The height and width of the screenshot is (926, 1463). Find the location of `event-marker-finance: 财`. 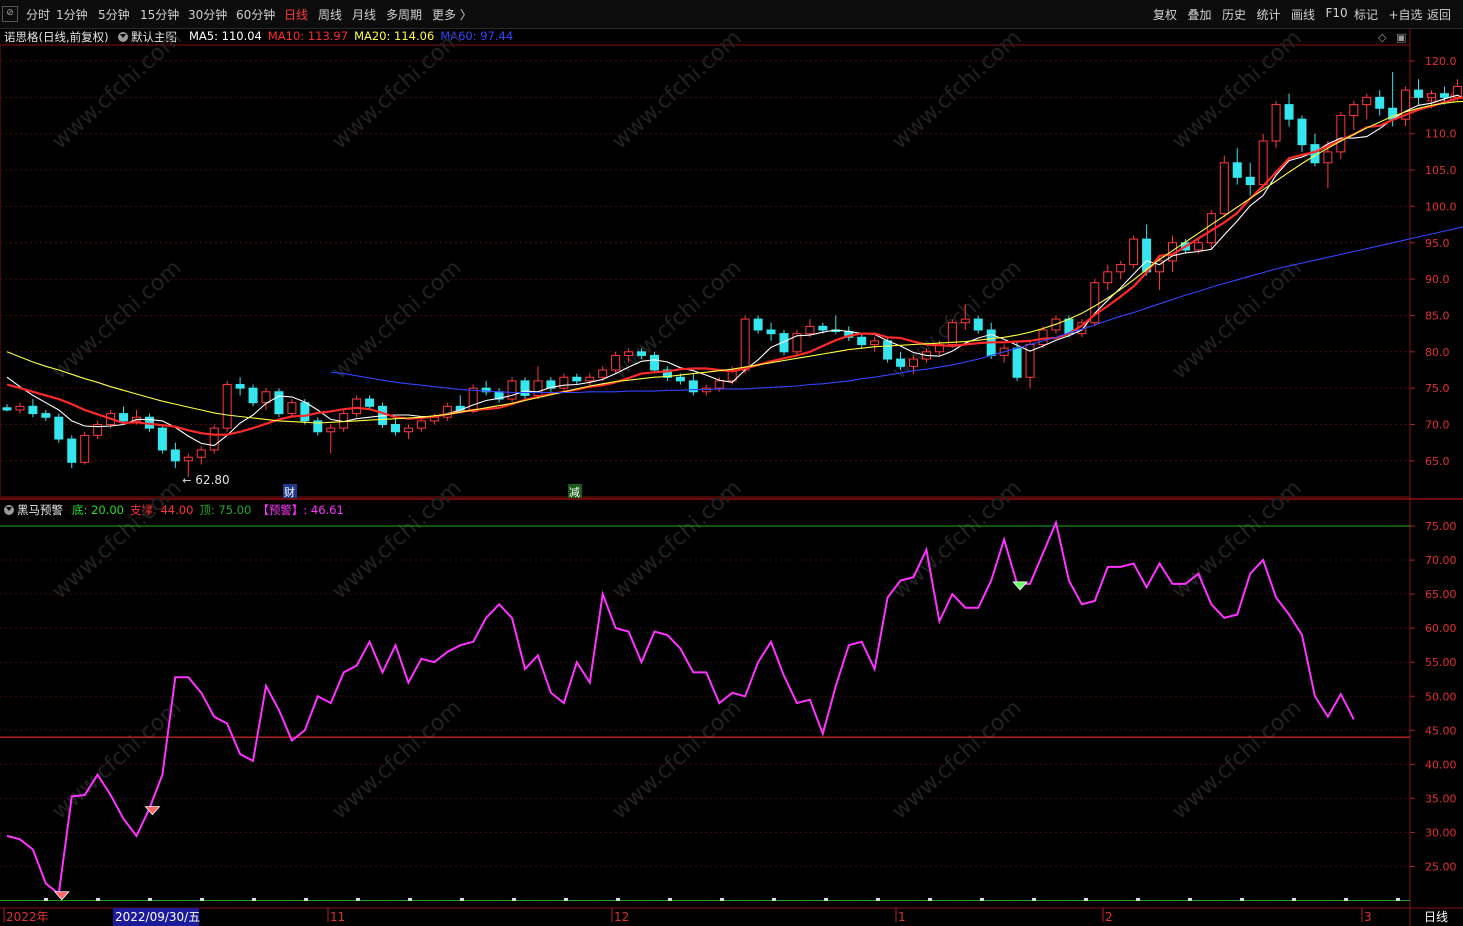

event-marker-finance: 财 is located at coordinates (289, 492).